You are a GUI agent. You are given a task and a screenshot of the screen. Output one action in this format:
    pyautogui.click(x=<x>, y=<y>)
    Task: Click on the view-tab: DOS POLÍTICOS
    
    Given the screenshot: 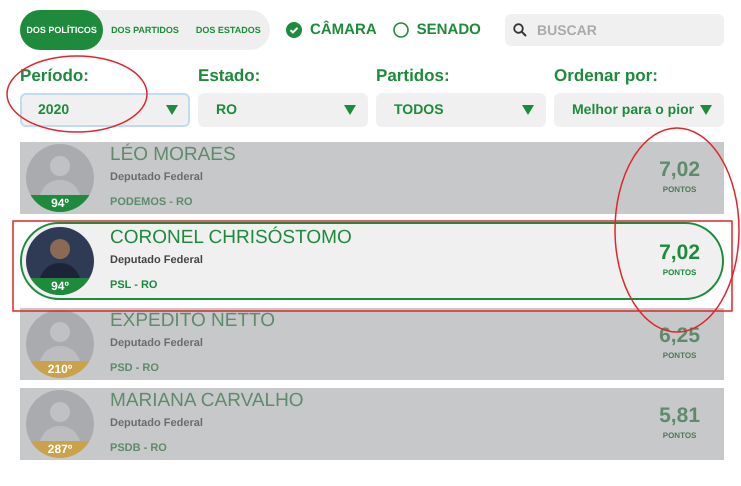 What is the action you would take?
    pyautogui.click(x=62, y=30)
    